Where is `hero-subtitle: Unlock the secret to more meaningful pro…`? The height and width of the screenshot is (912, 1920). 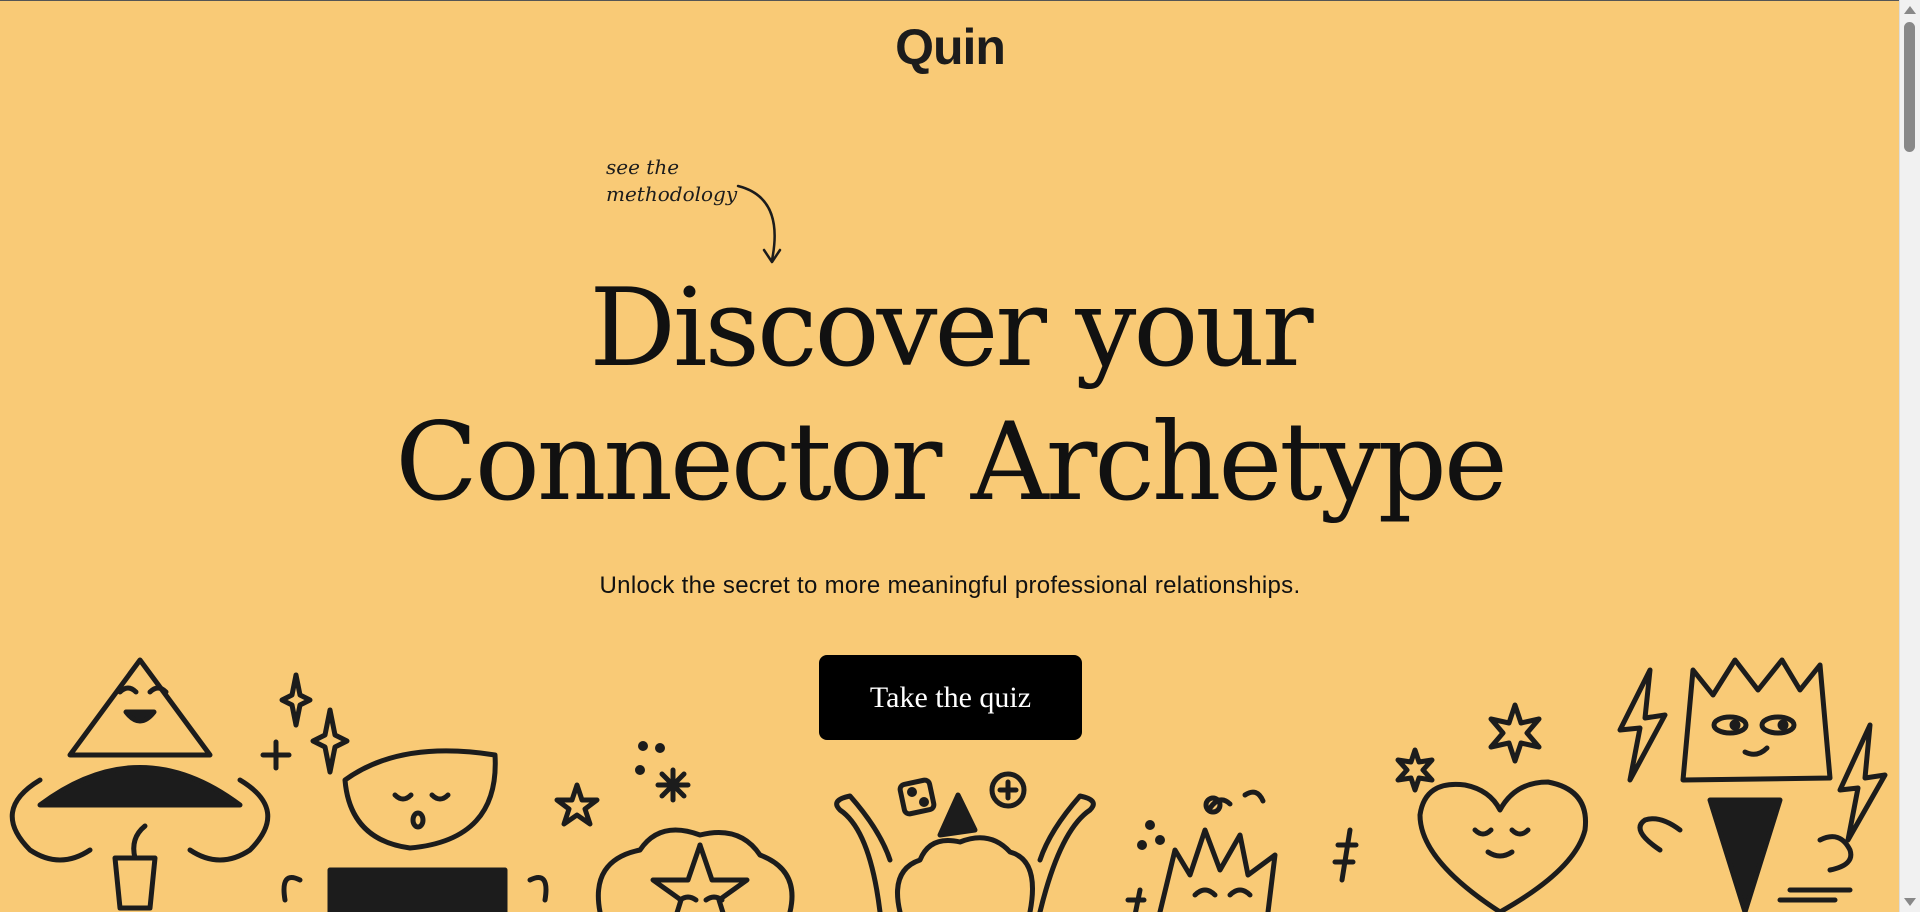
hero-subtitle: Unlock the secret to more meaningful pro… is located at coordinates (950, 585).